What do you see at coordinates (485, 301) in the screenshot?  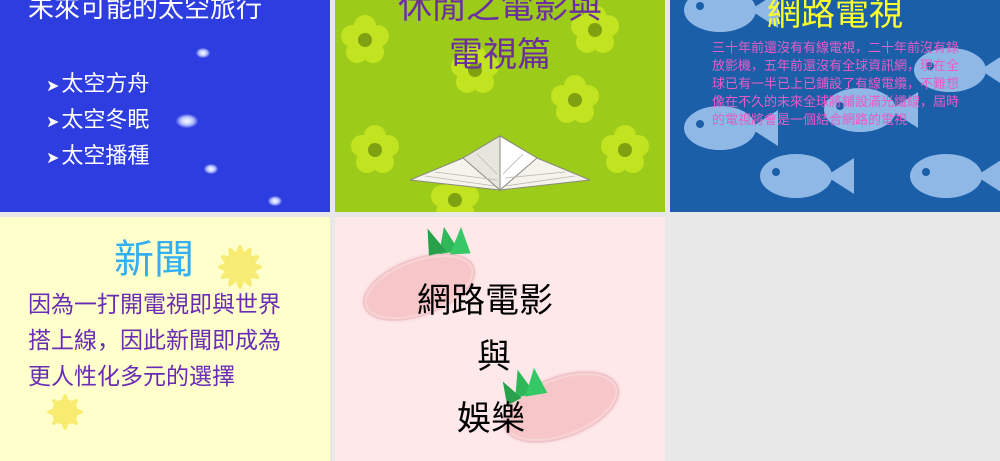 I see `slide-title-line-1: 網路電影` at bounding box center [485, 301].